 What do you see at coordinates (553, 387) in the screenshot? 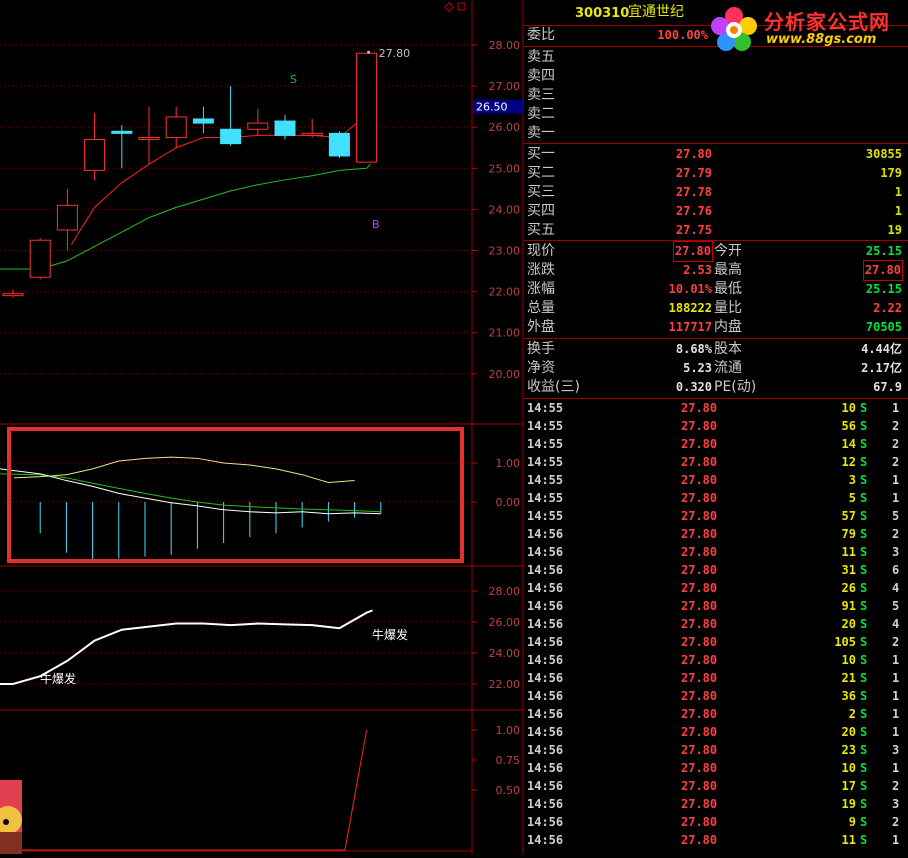
I see `stat-label: 收益(三)` at bounding box center [553, 387].